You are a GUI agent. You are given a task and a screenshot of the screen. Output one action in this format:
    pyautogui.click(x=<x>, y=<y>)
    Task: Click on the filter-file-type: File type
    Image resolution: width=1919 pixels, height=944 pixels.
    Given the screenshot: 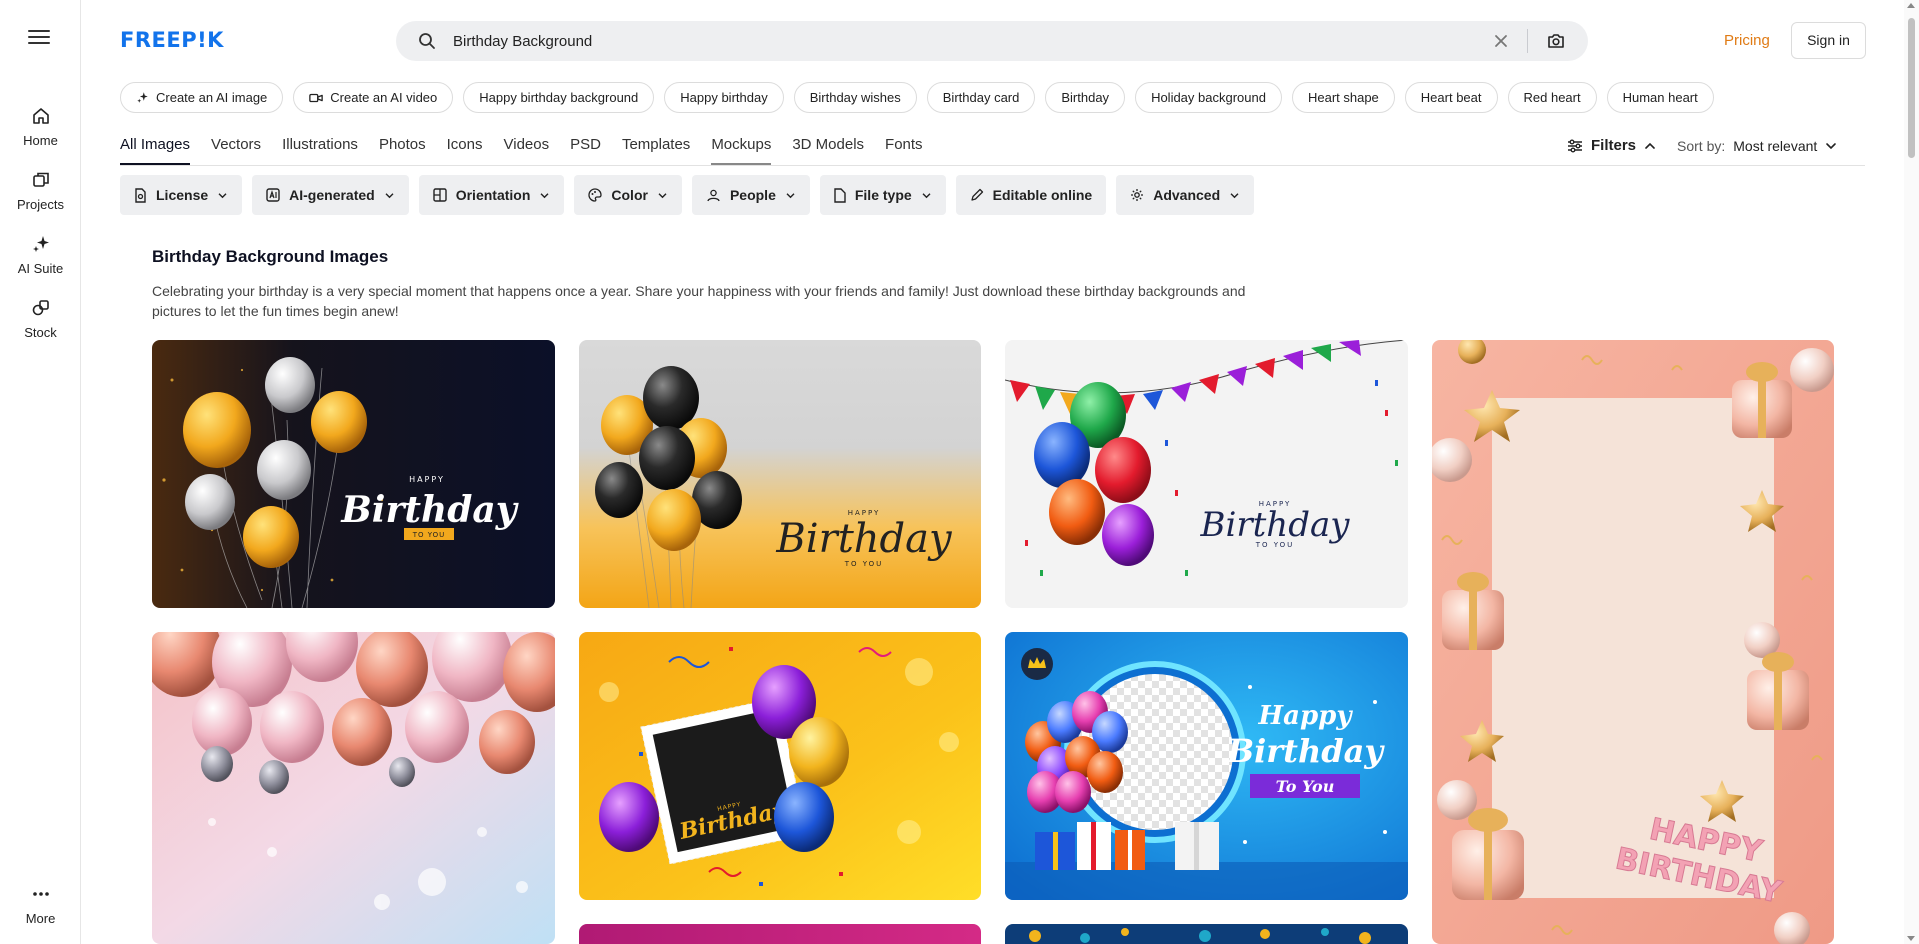 What is the action you would take?
    pyautogui.click(x=882, y=195)
    